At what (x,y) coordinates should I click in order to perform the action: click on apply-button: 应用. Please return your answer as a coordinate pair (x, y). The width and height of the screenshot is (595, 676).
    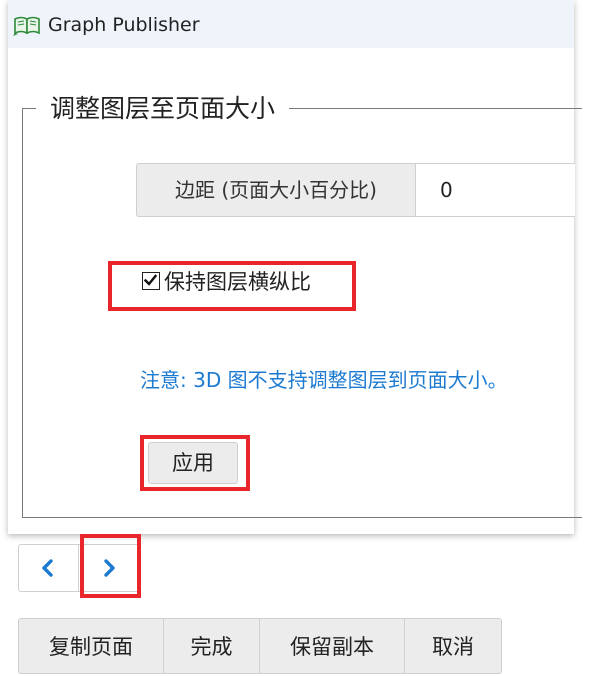
    Looking at the image, I should click on (193, 463).